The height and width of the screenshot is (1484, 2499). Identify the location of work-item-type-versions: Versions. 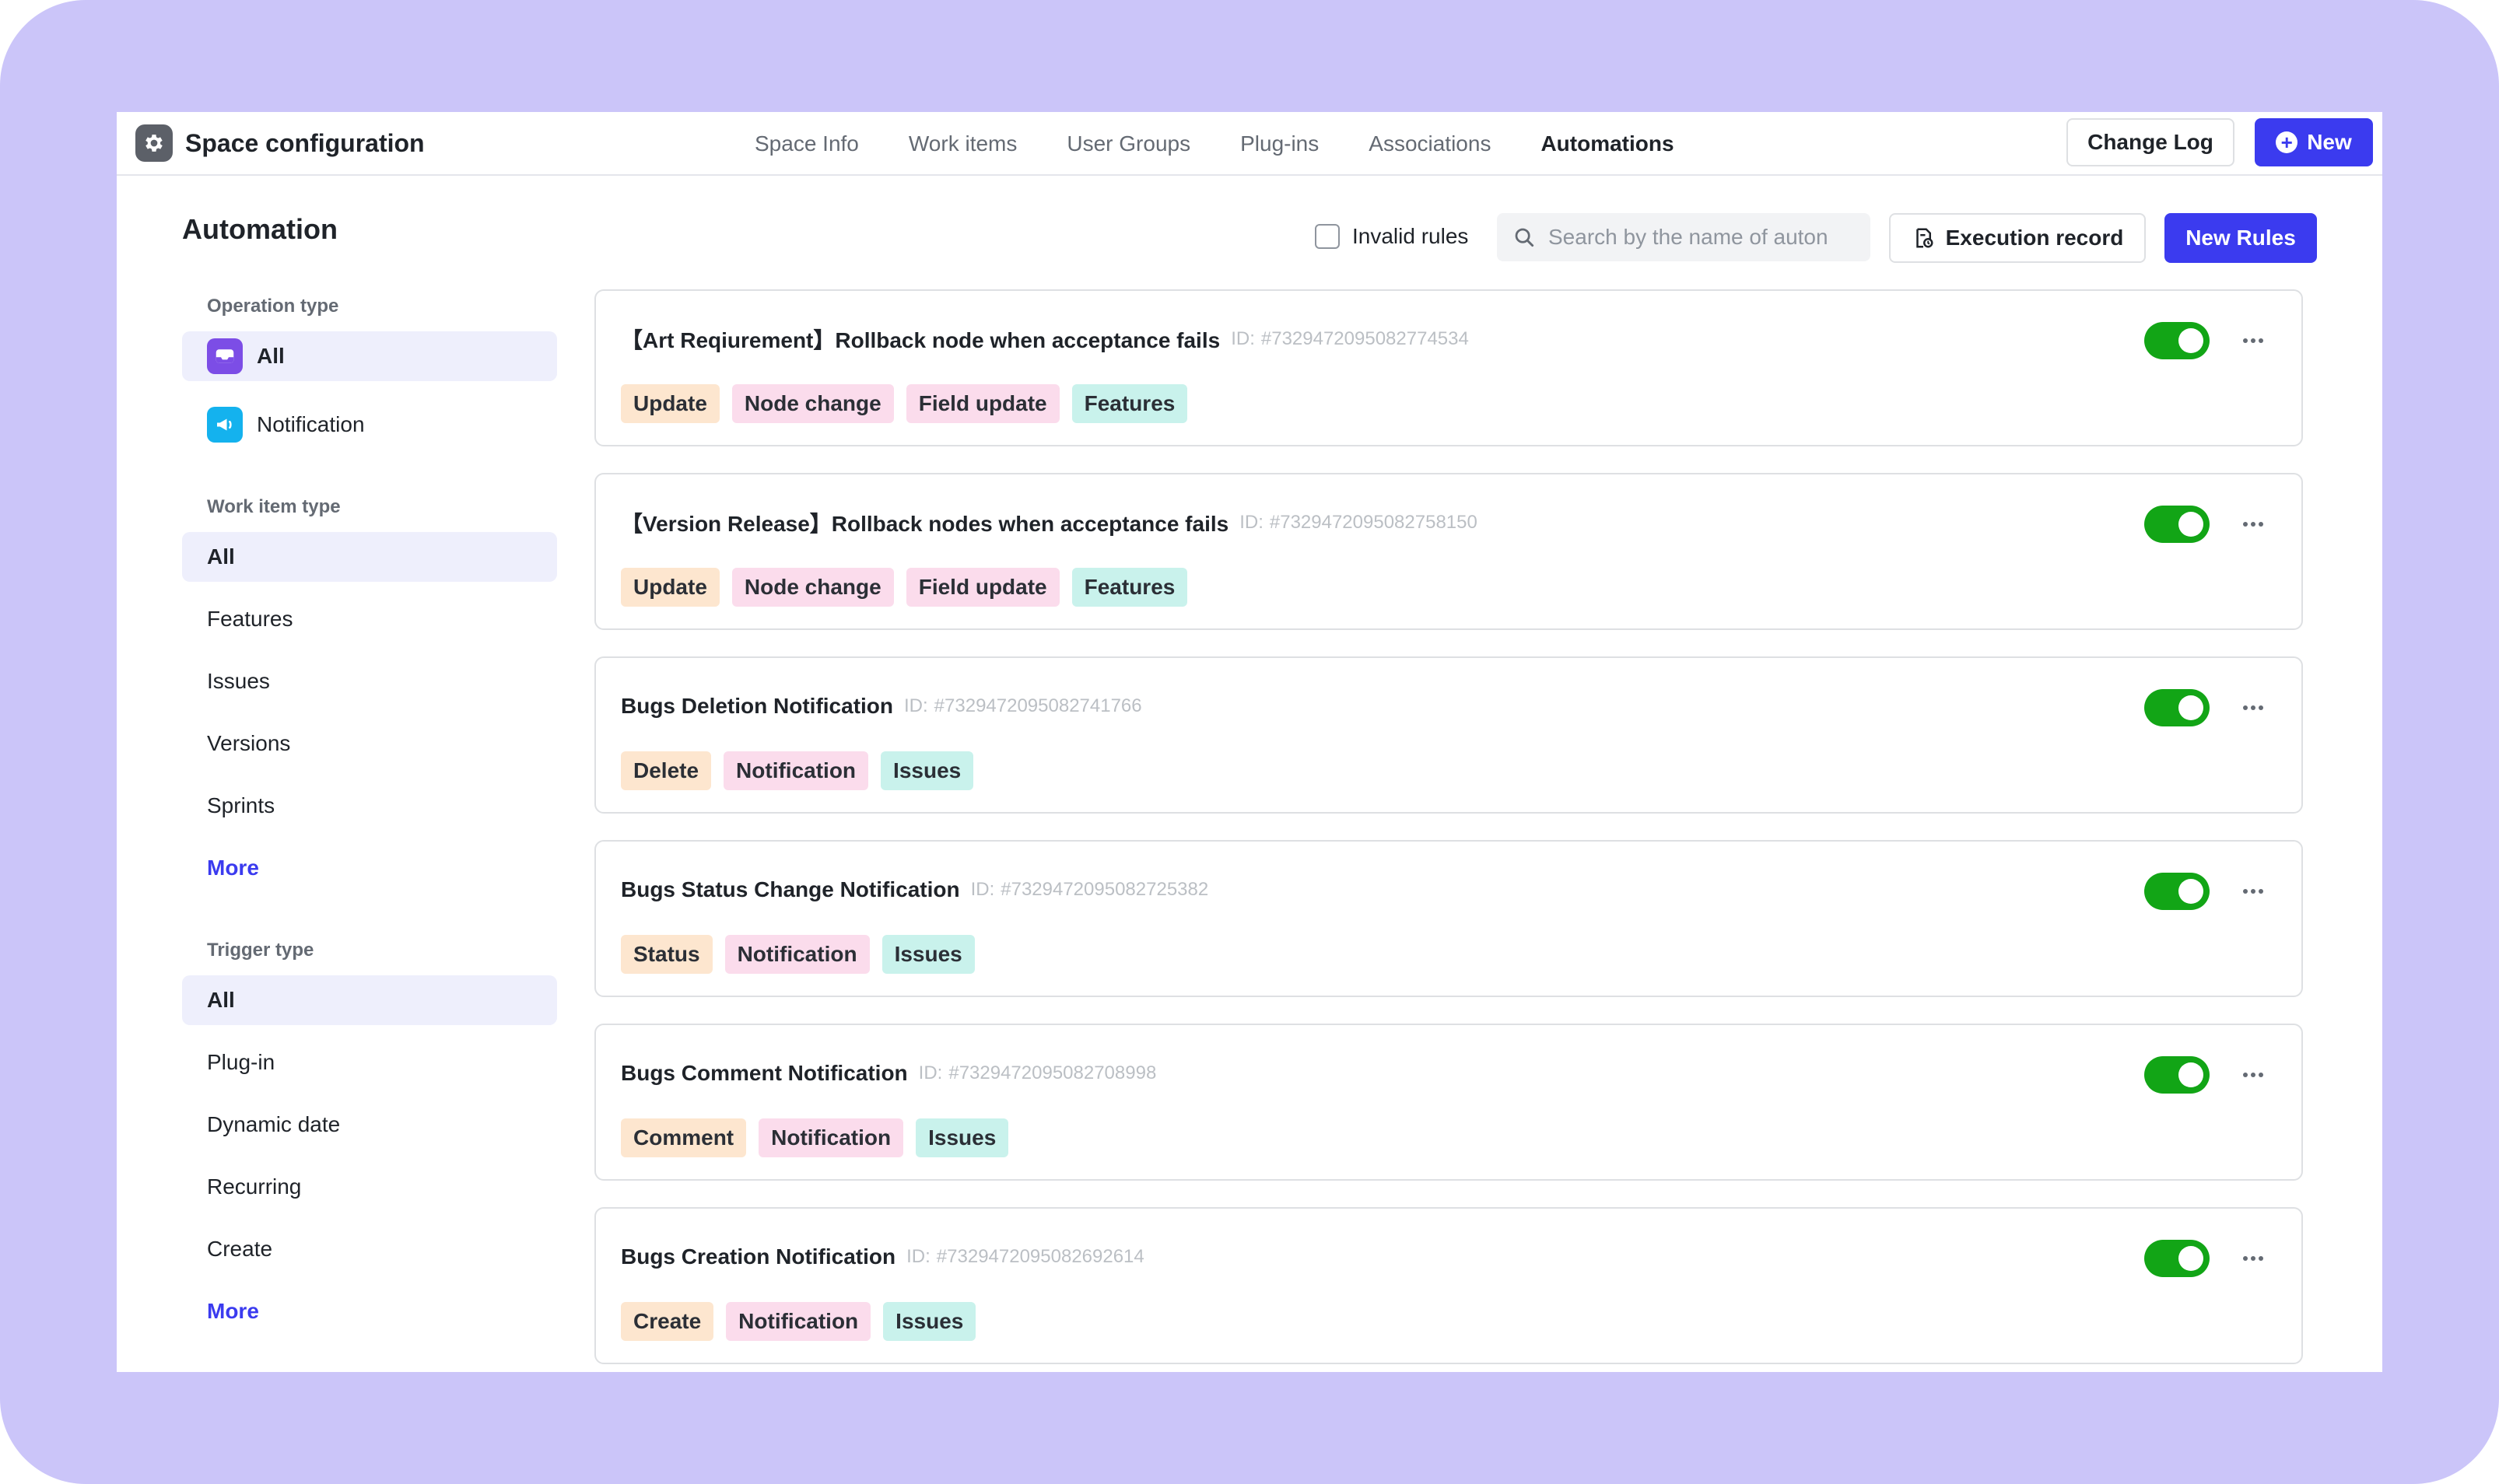
(369, 743).